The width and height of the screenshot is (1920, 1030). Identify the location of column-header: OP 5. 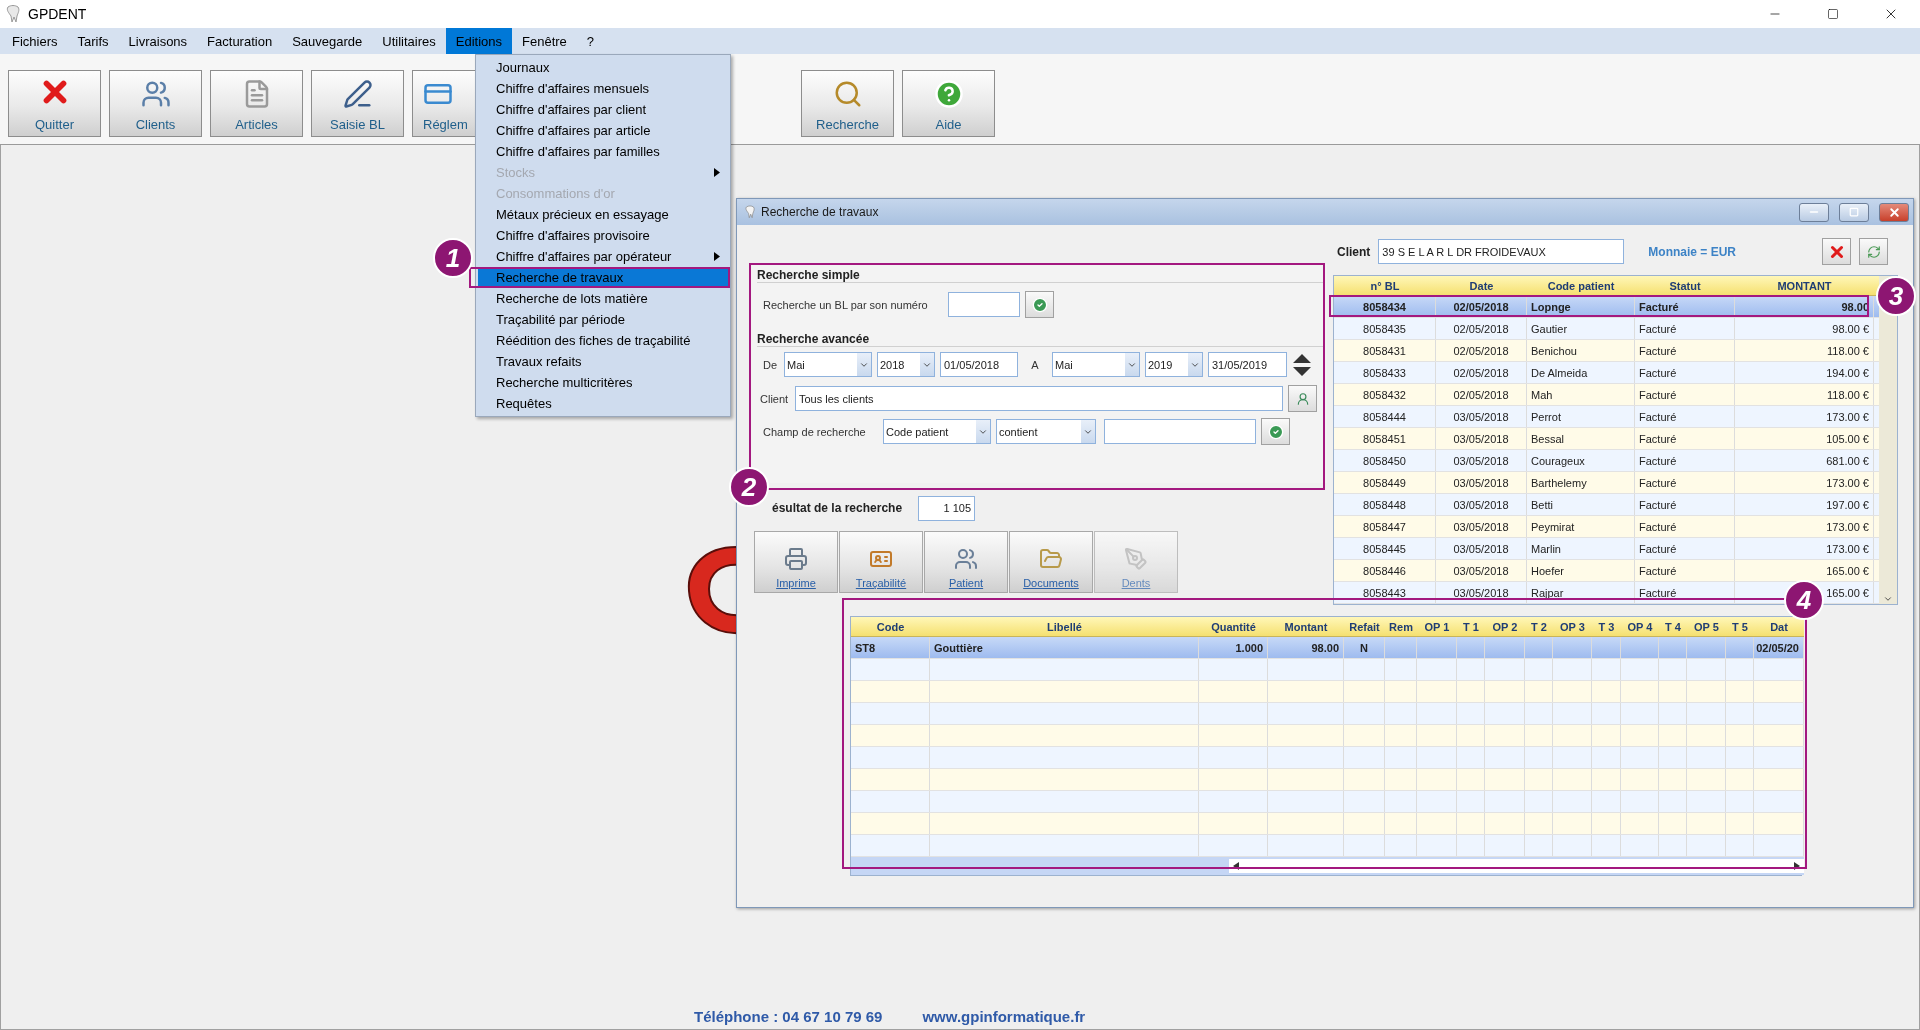
(1706, 626).